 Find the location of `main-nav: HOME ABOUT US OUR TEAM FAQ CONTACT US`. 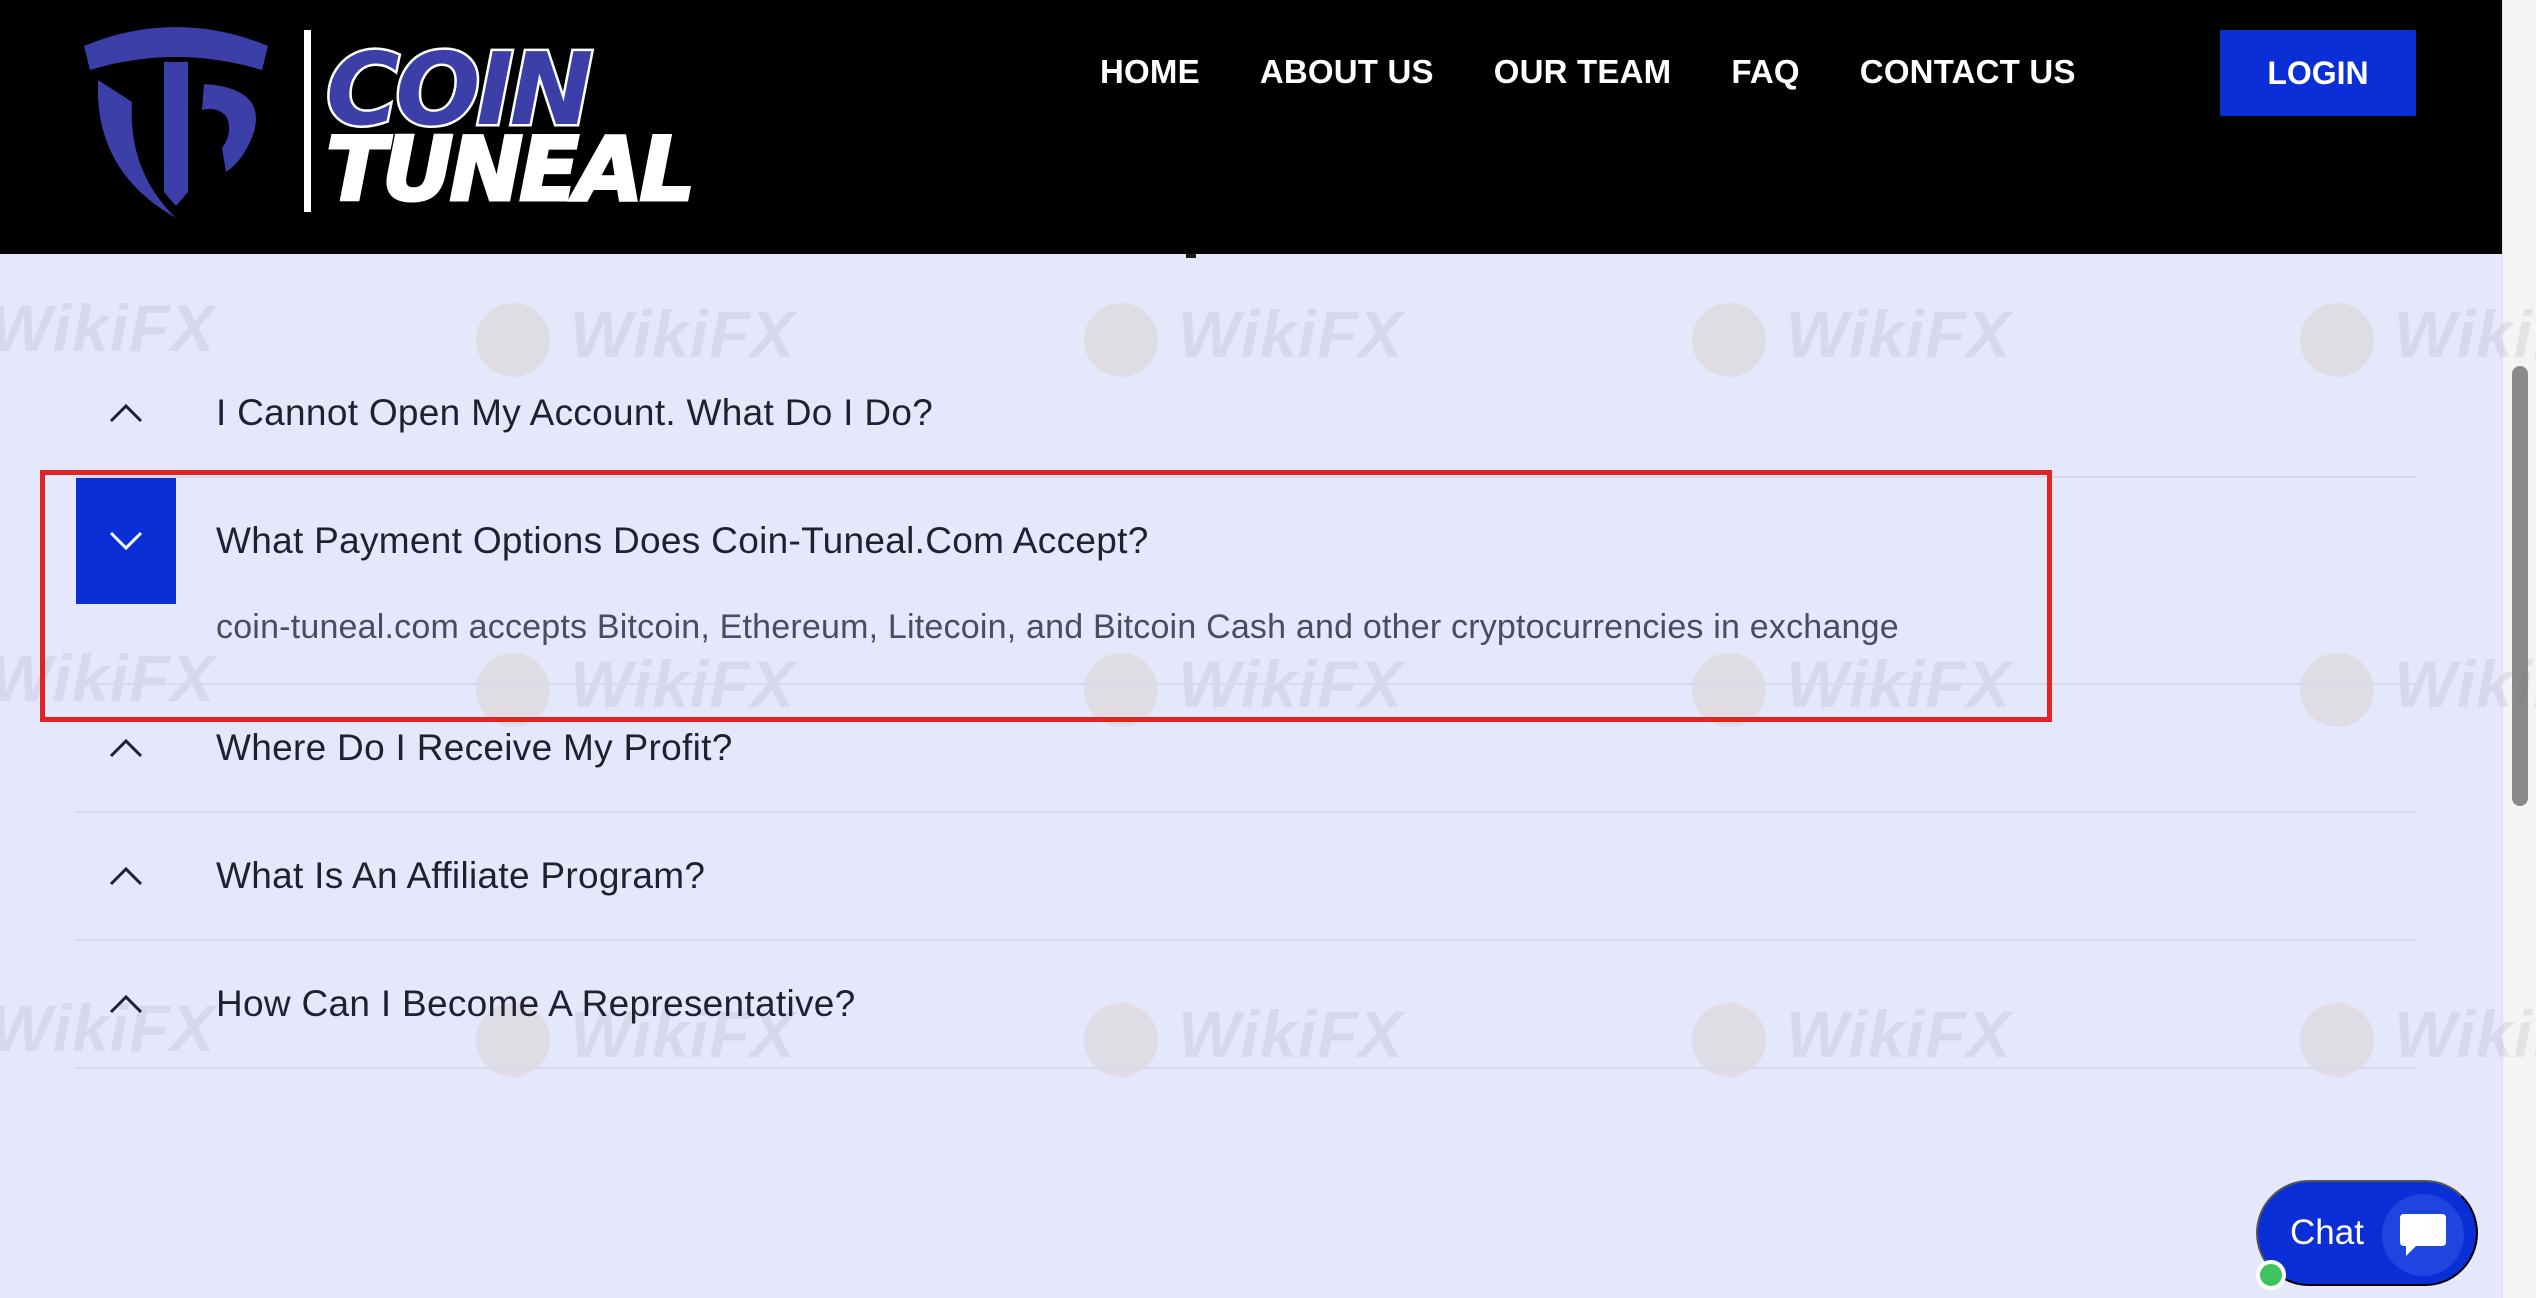

main-nav: HOME ABOUT US OUR TEAM FAQ CONTACT US is located at coordinates (1588, 72).